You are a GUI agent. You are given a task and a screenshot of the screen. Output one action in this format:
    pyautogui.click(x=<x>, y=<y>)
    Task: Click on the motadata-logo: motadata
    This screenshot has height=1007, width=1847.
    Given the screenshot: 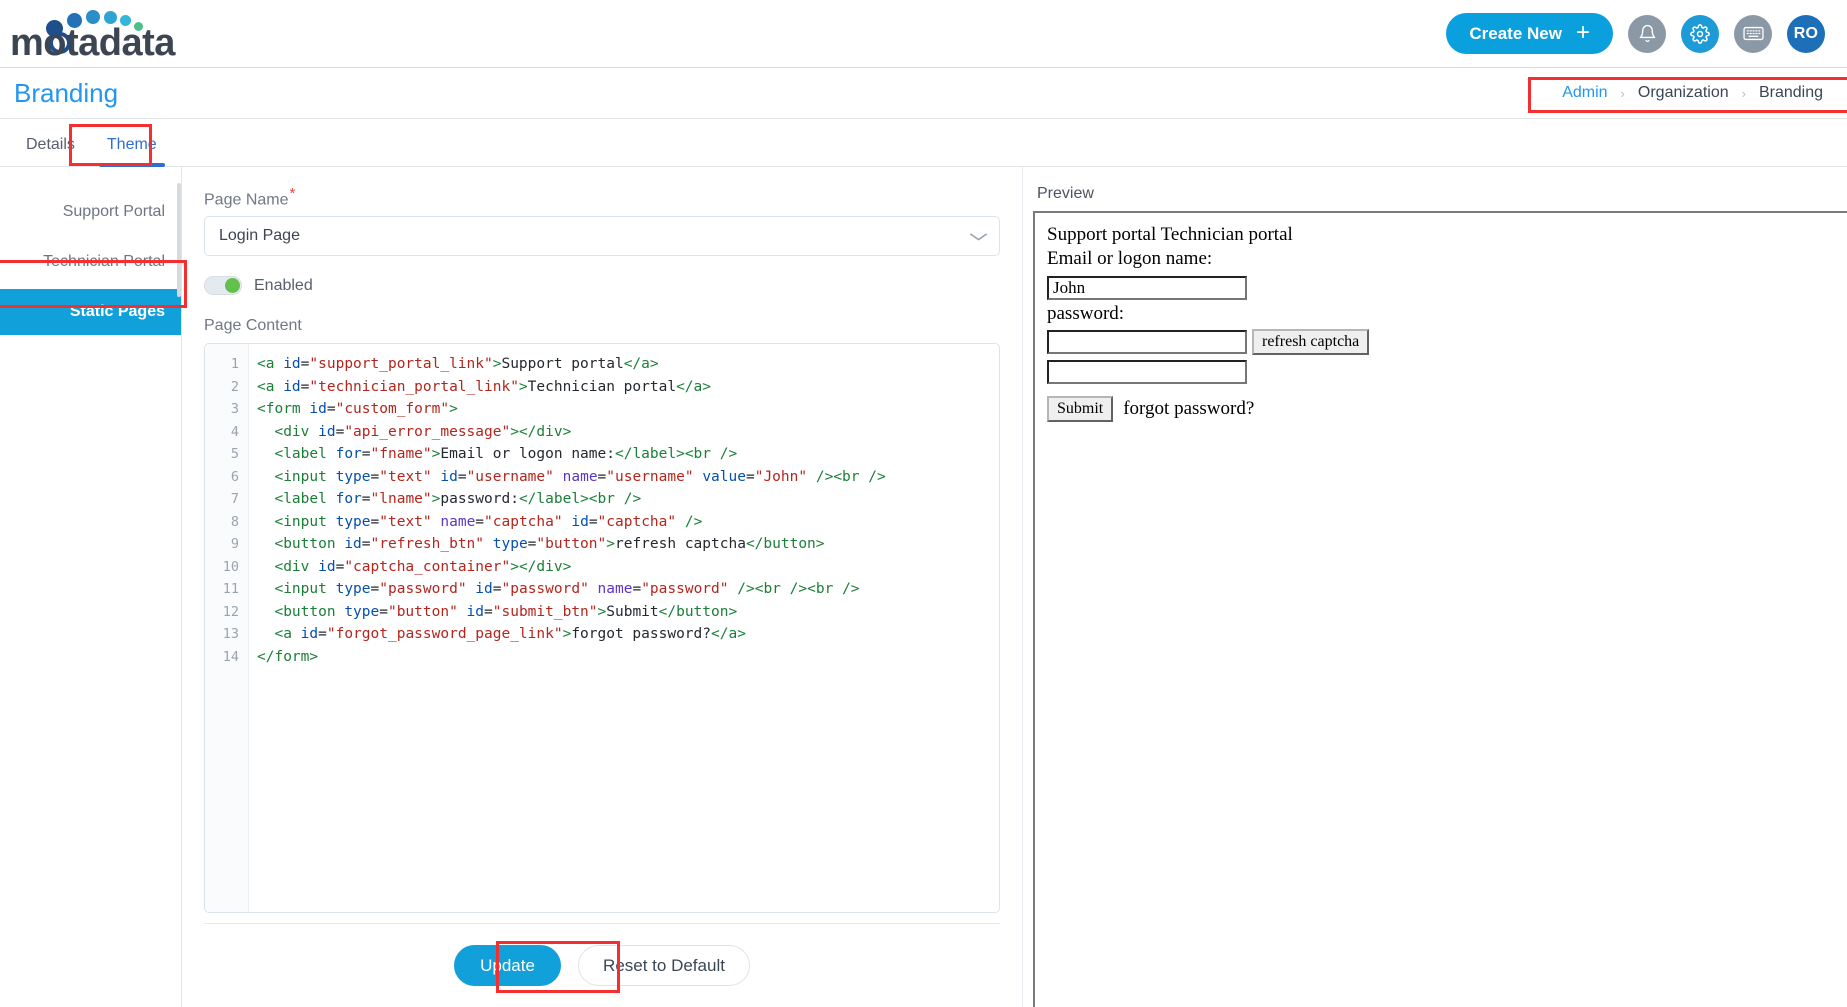 What is the action you would take?
    pyautogui.click(x=95, y=35)
    